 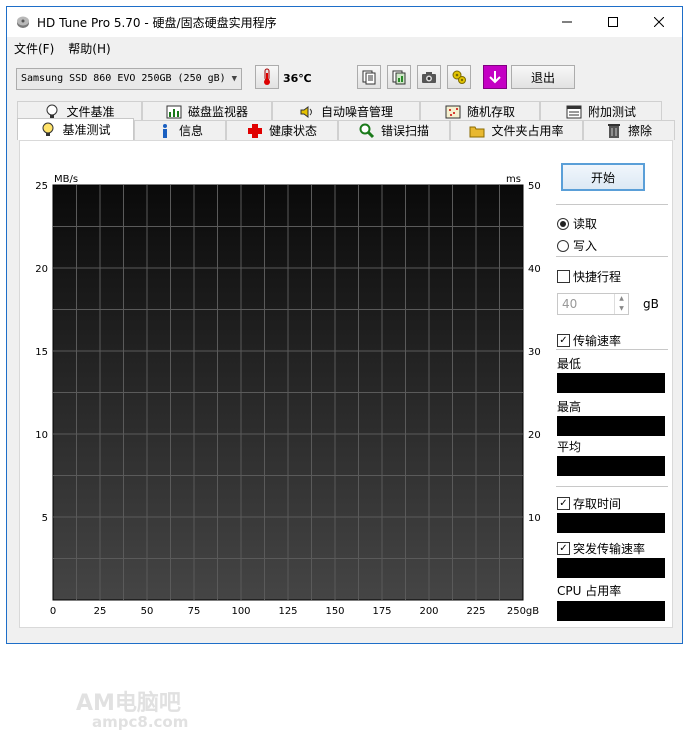 I want to click on tab-label: 附加测试, so click(x=611, y=112).